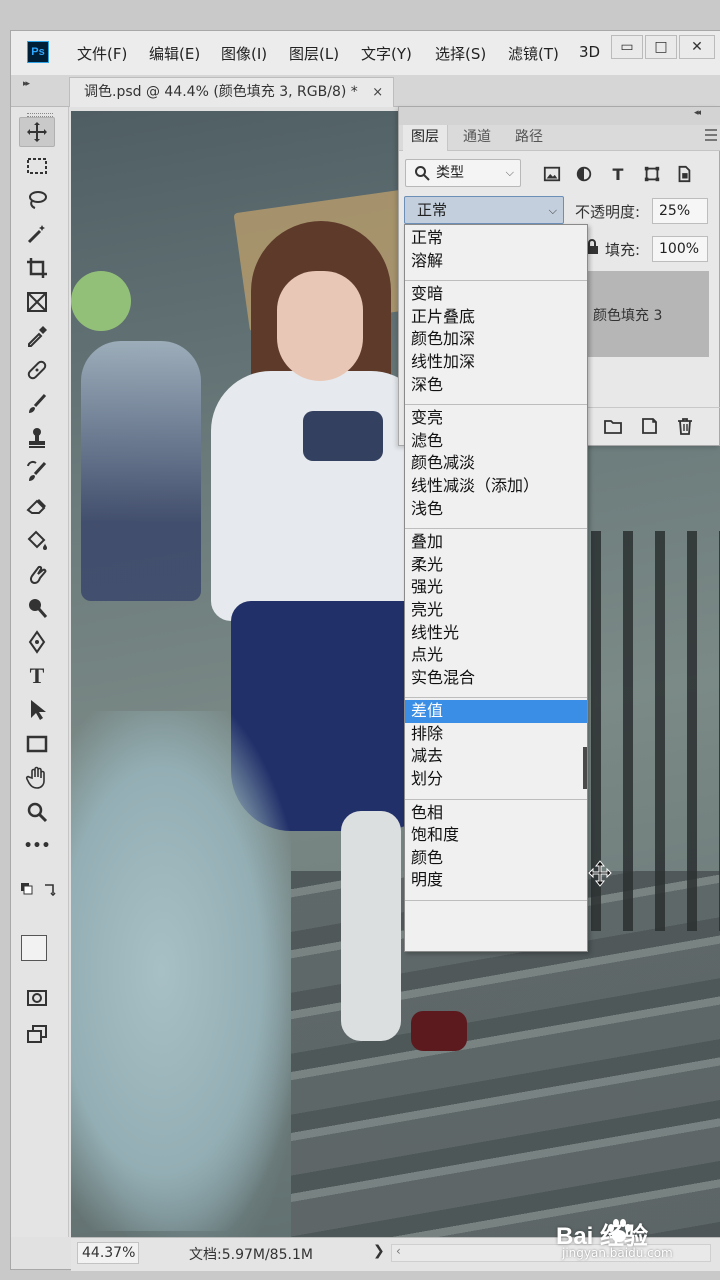 This screenshot has height=1280, width=720. I want to click on blend-option: 线性加深, so click(496, 362).